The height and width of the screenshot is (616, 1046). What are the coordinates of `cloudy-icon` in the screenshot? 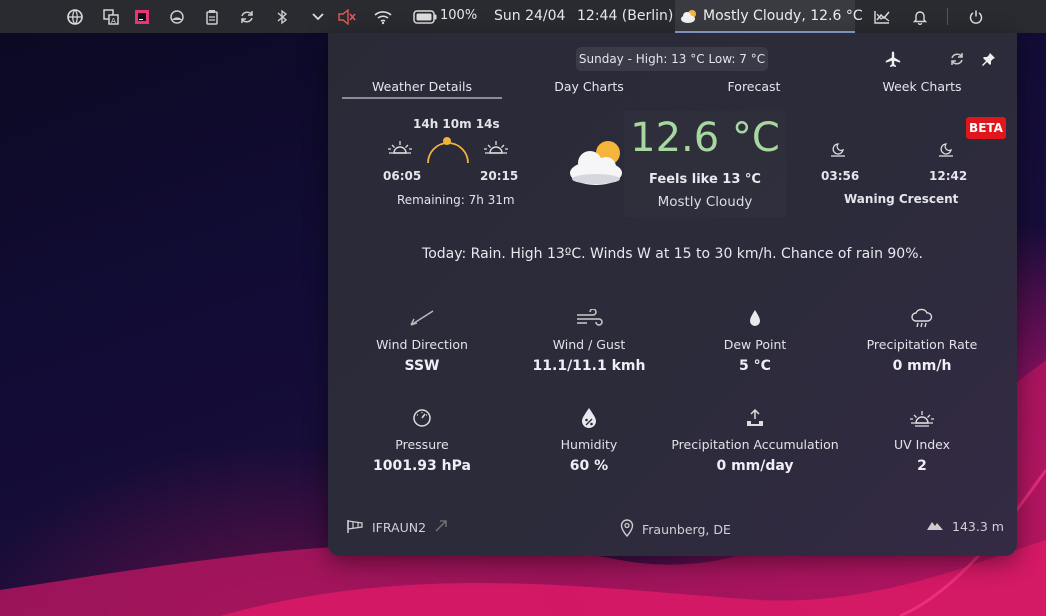 It's located at (690, 18).